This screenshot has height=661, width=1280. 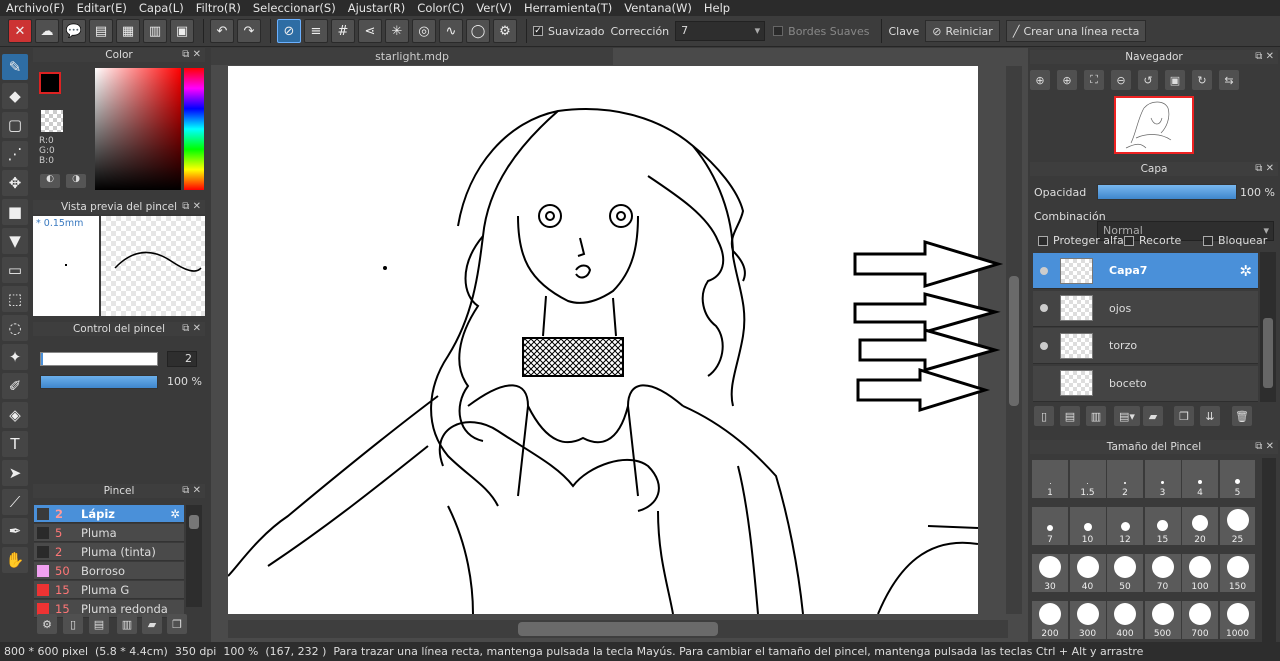 What do you see at coordinates (15, 67) in the screenshot?
I see `brush-tool-icon: ✎` at bounding box center [15, 67].